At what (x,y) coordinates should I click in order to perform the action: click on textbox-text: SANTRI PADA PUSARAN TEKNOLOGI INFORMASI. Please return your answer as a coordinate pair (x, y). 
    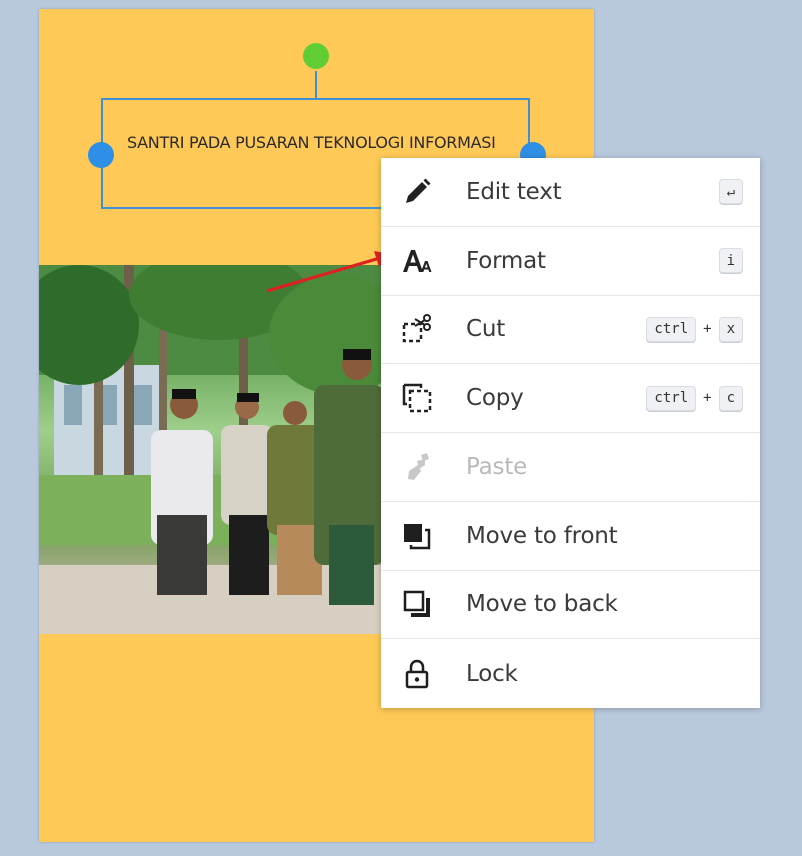
    Looking at the image, I should click on (322, 143).